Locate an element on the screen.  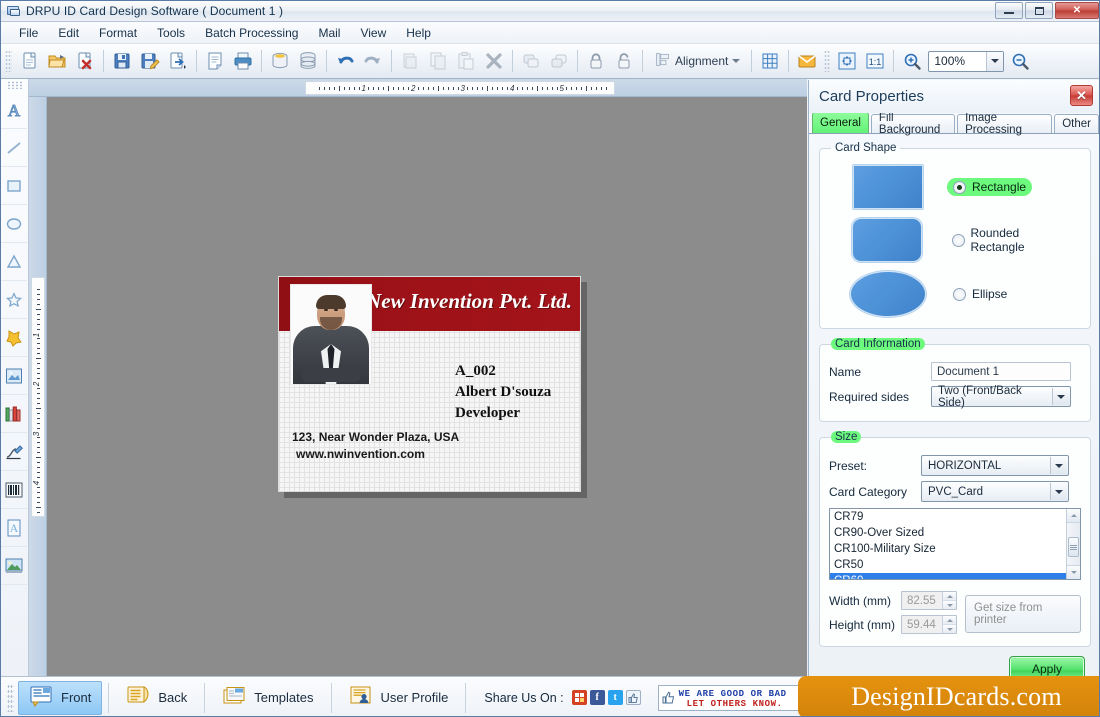
bring-front-icon is located at coordinates (531, 61).